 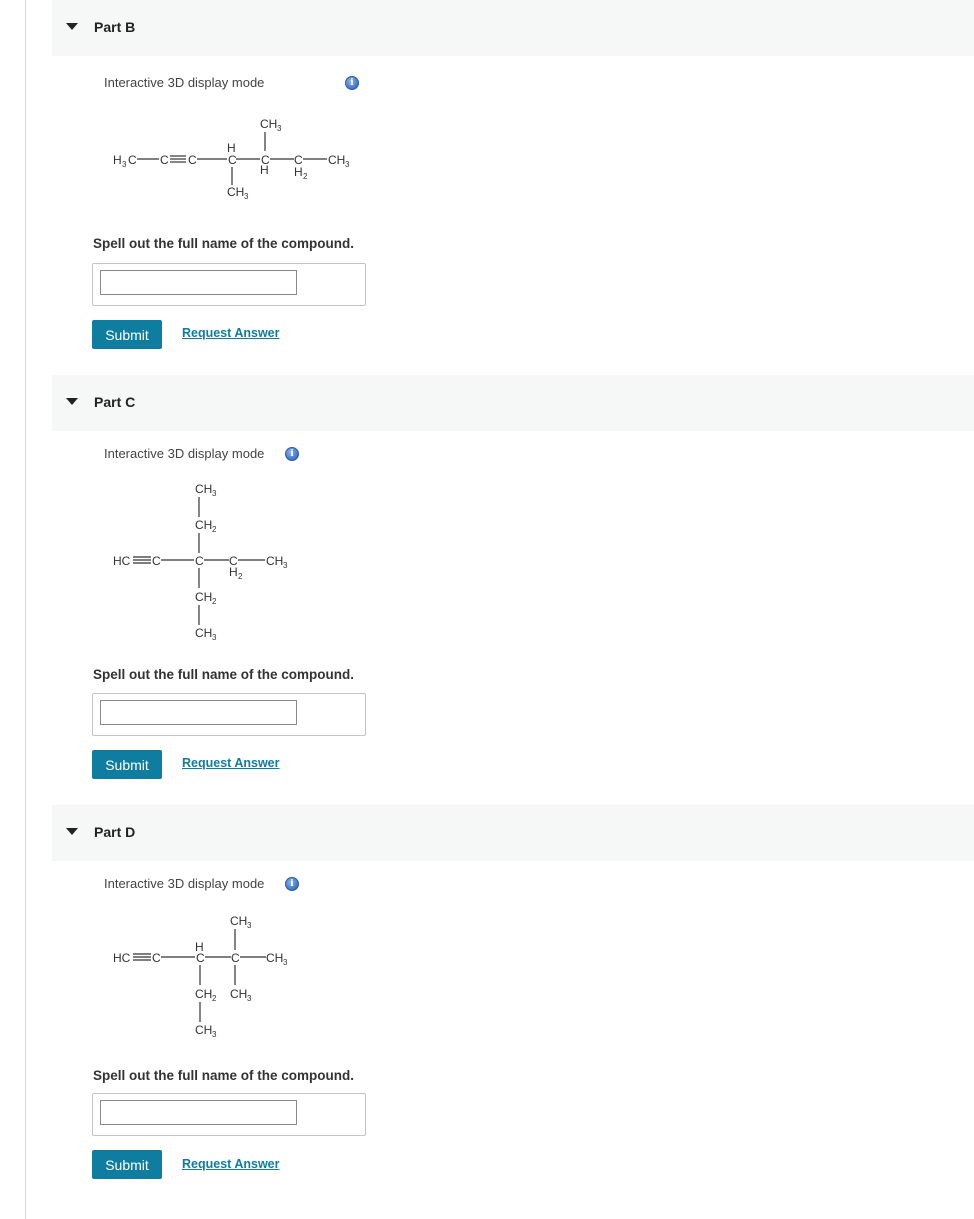 What do you see at coordinates (513, 28) in the screenshot?
I see `part-b-header: Part B` at bounding box center [513, 28].